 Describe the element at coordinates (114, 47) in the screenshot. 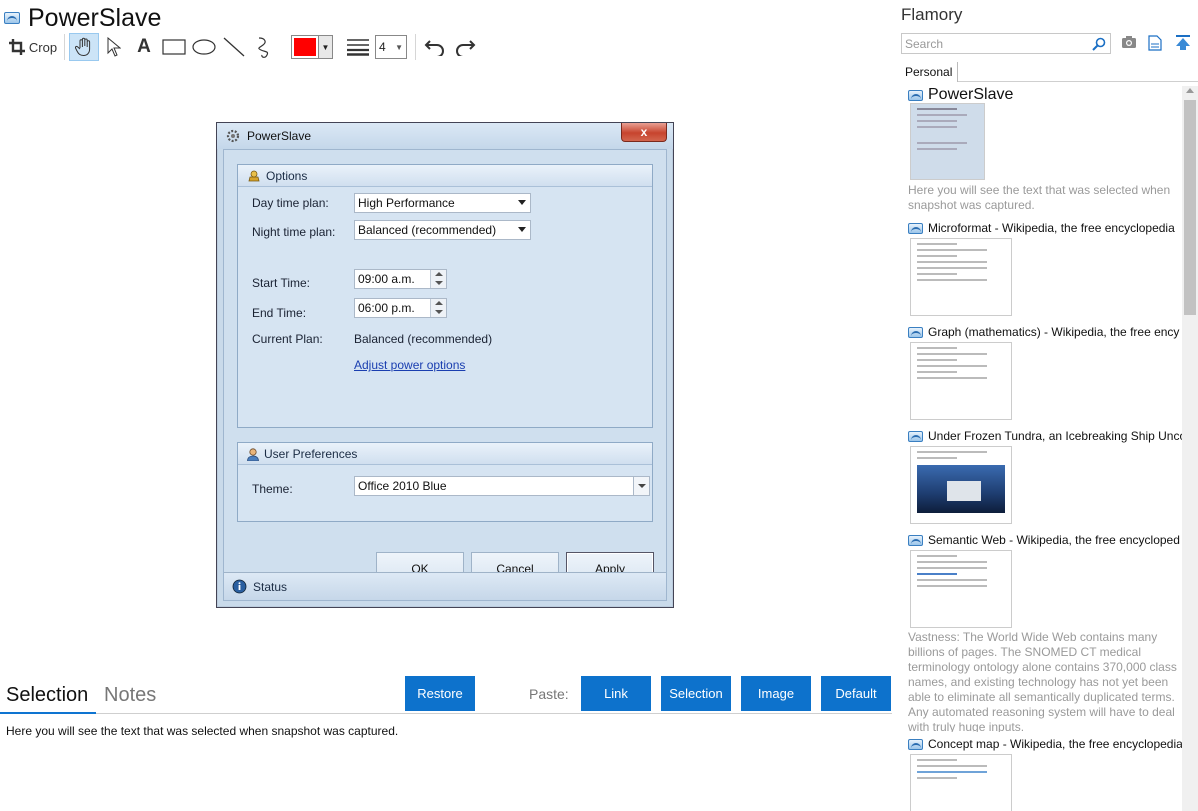

I see `select-tool-button` at that location.